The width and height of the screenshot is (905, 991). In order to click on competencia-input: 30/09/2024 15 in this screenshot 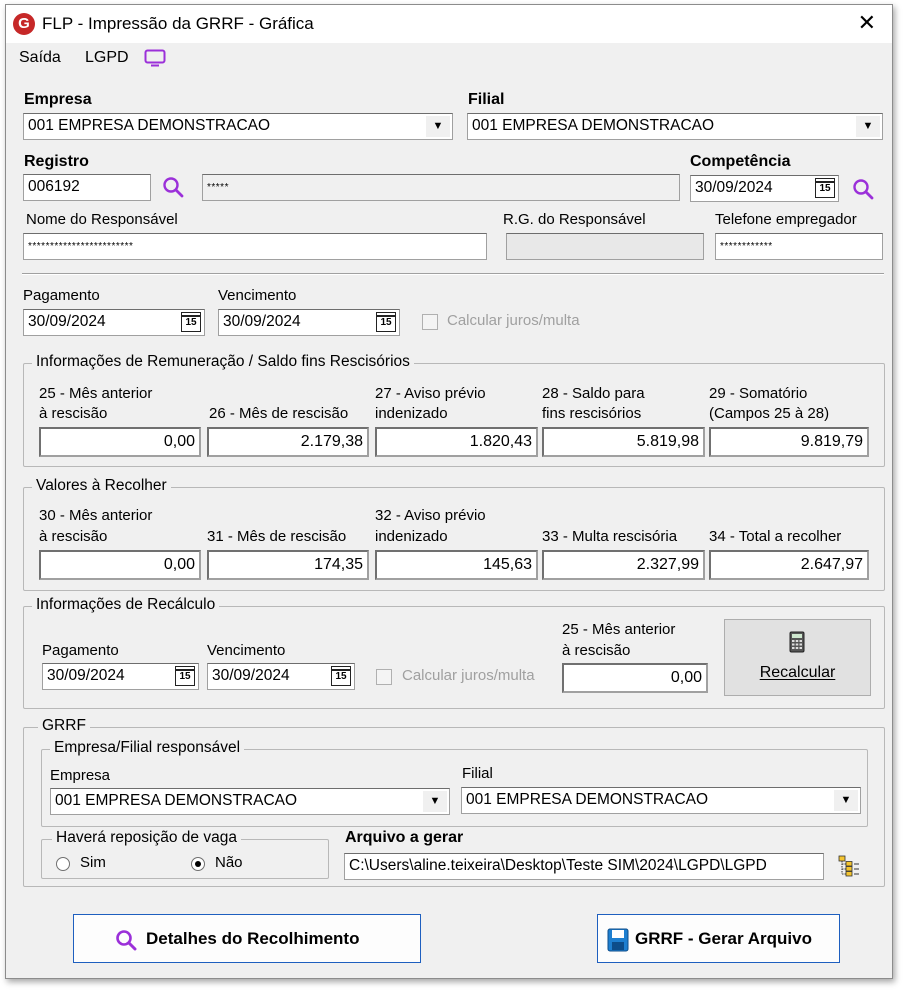, I will do `click(764, 188)`.